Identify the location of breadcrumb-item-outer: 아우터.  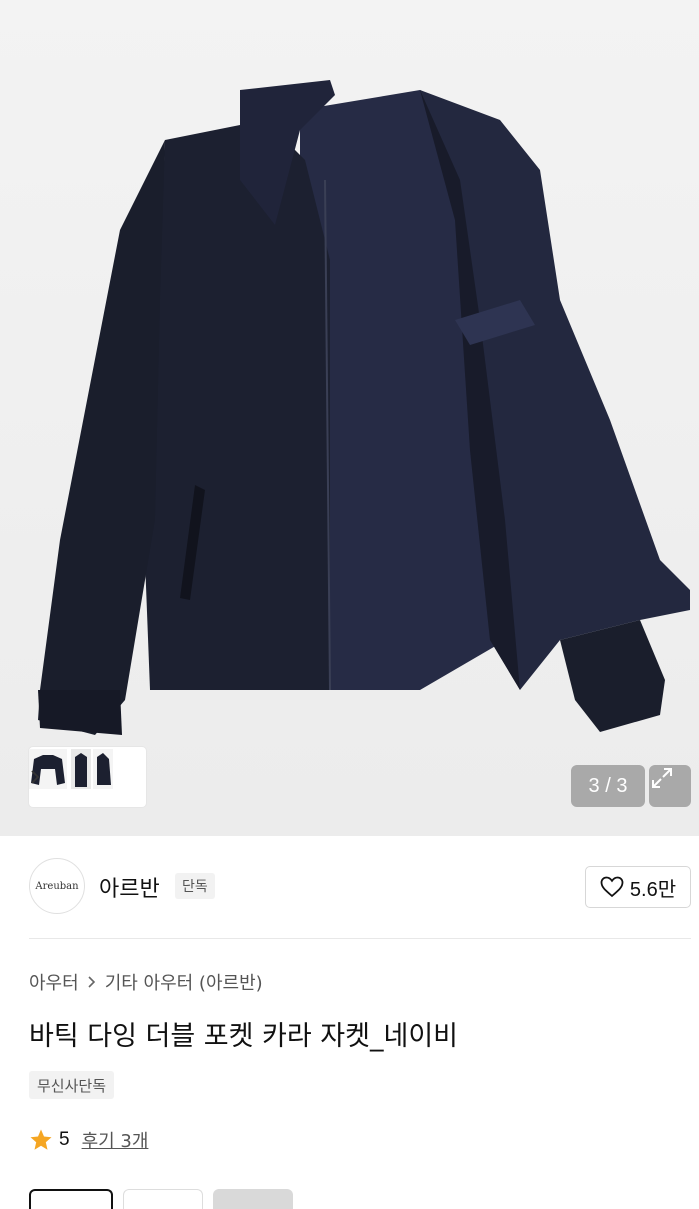
(54, 982).